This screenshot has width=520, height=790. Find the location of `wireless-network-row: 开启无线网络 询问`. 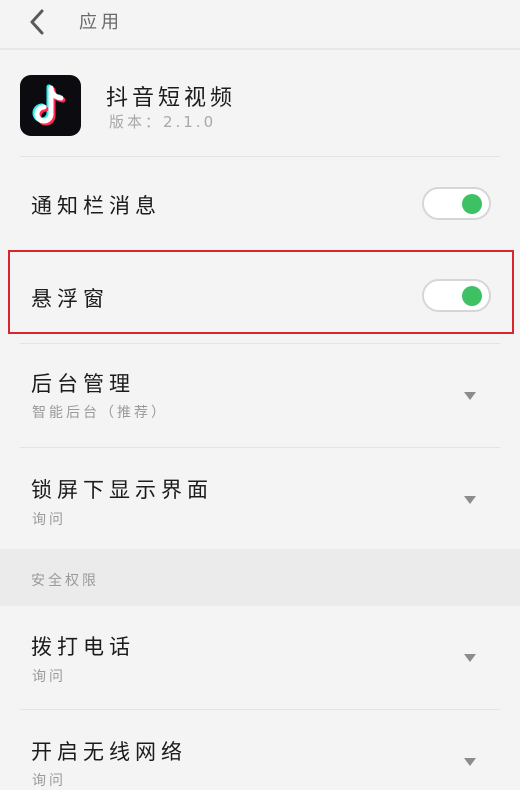

wireless-network-row: 开启无线网络 询问 is located at coordinates (260, 749).